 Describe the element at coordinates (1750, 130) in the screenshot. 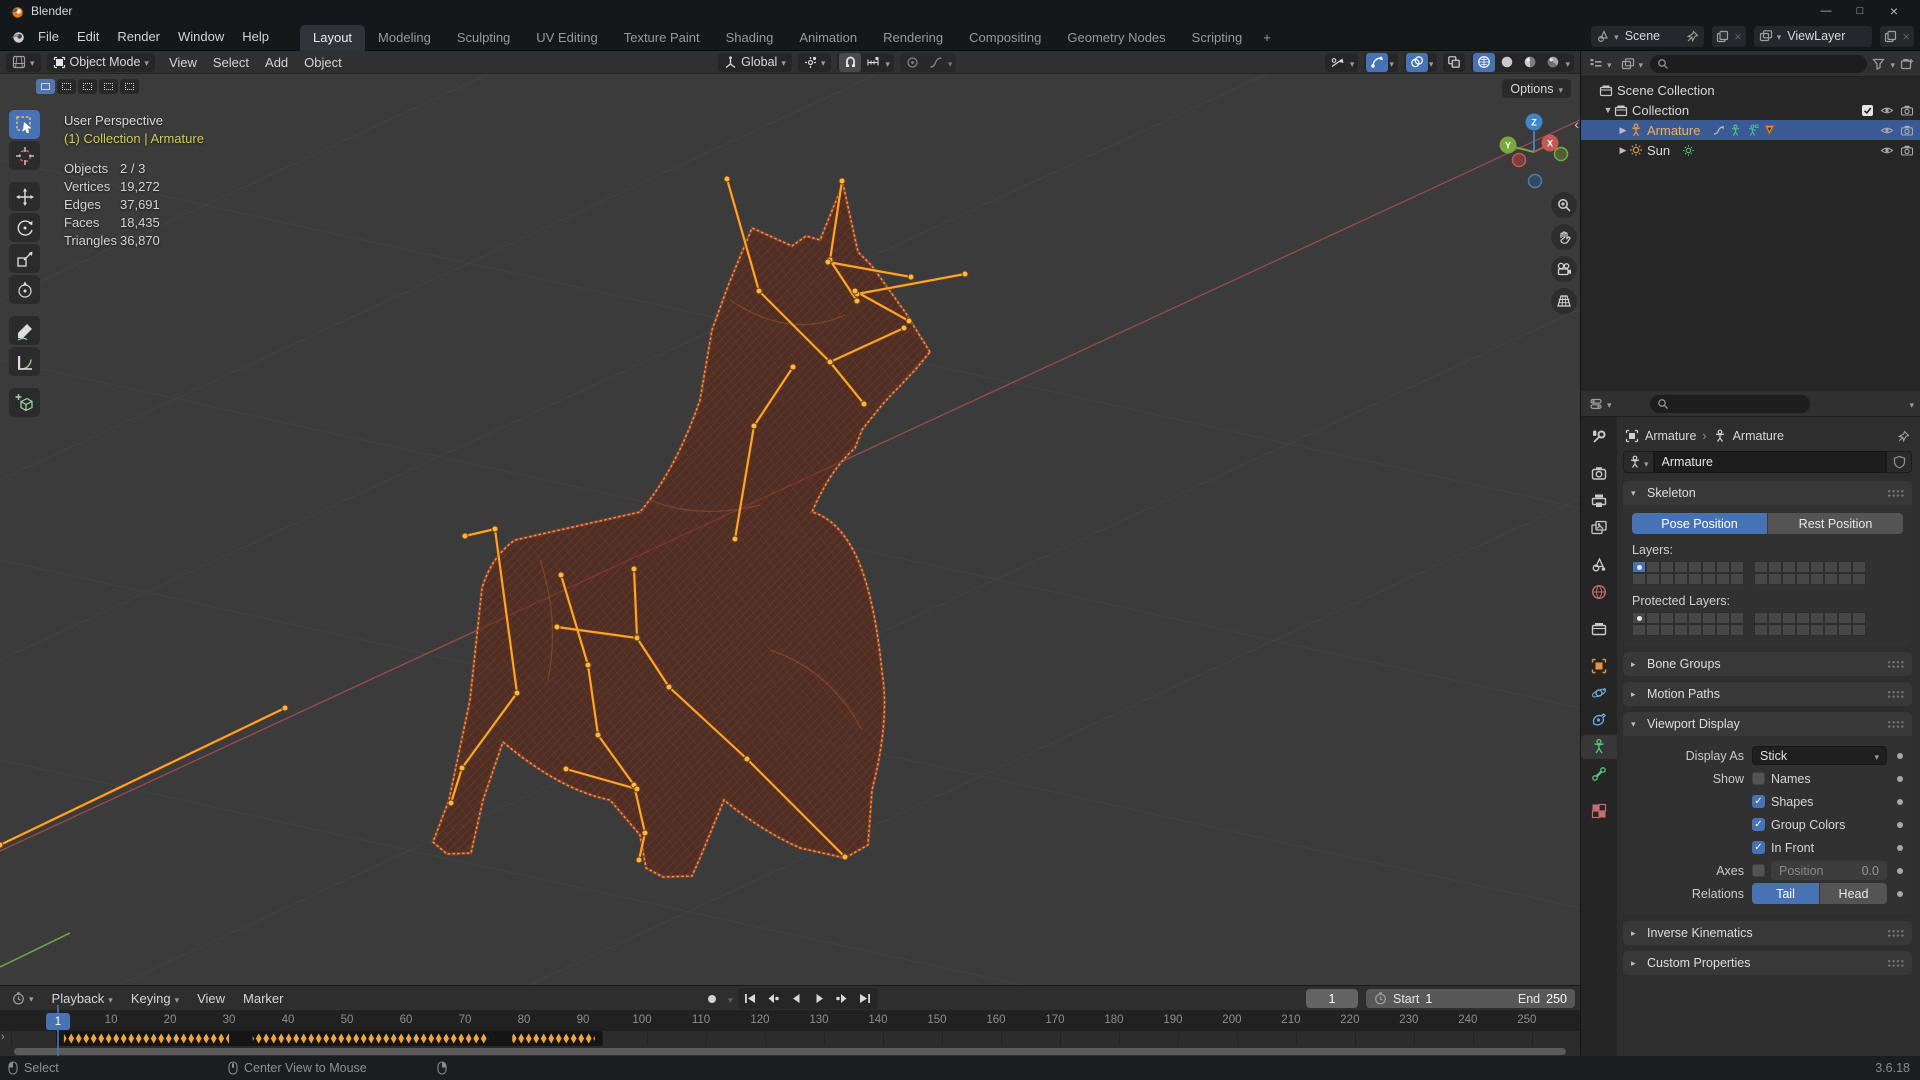

I see `outliner-row-armature: ▶ Armature` at that location.